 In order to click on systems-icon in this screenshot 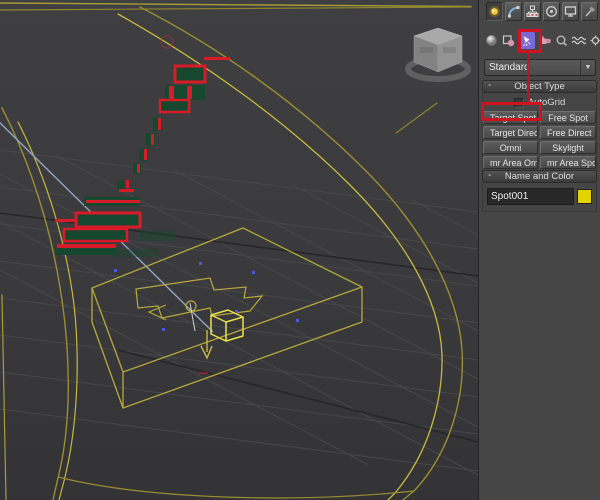, I will do `click(595, 40)`.